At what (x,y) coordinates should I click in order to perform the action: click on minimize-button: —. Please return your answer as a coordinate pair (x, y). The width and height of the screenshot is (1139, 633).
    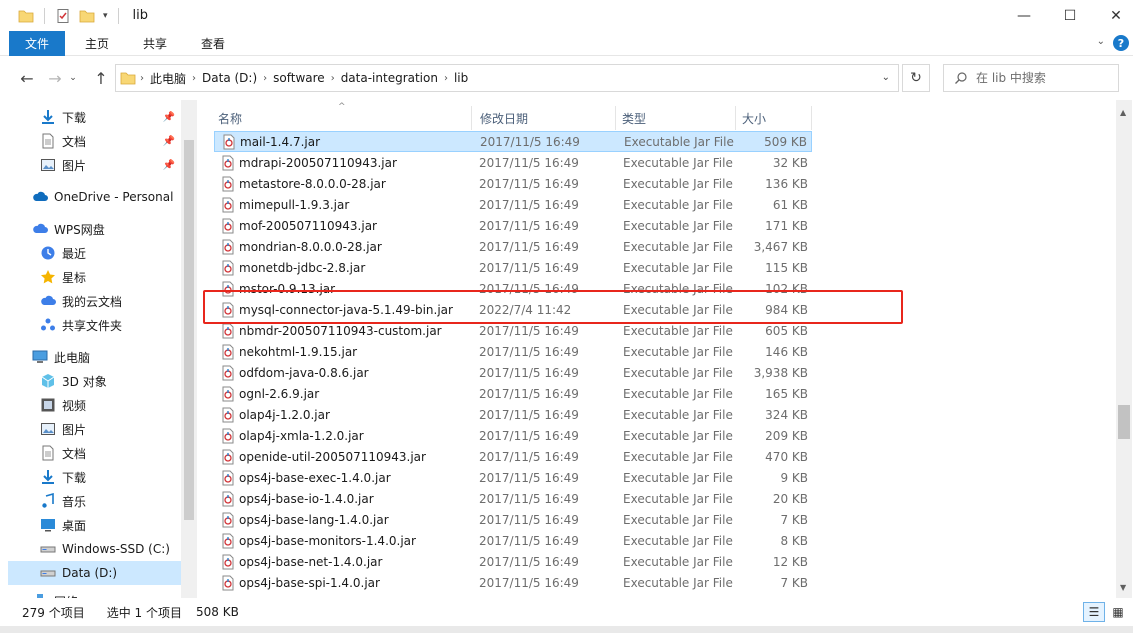
    Looking at the image, I should click on (1024, 15).